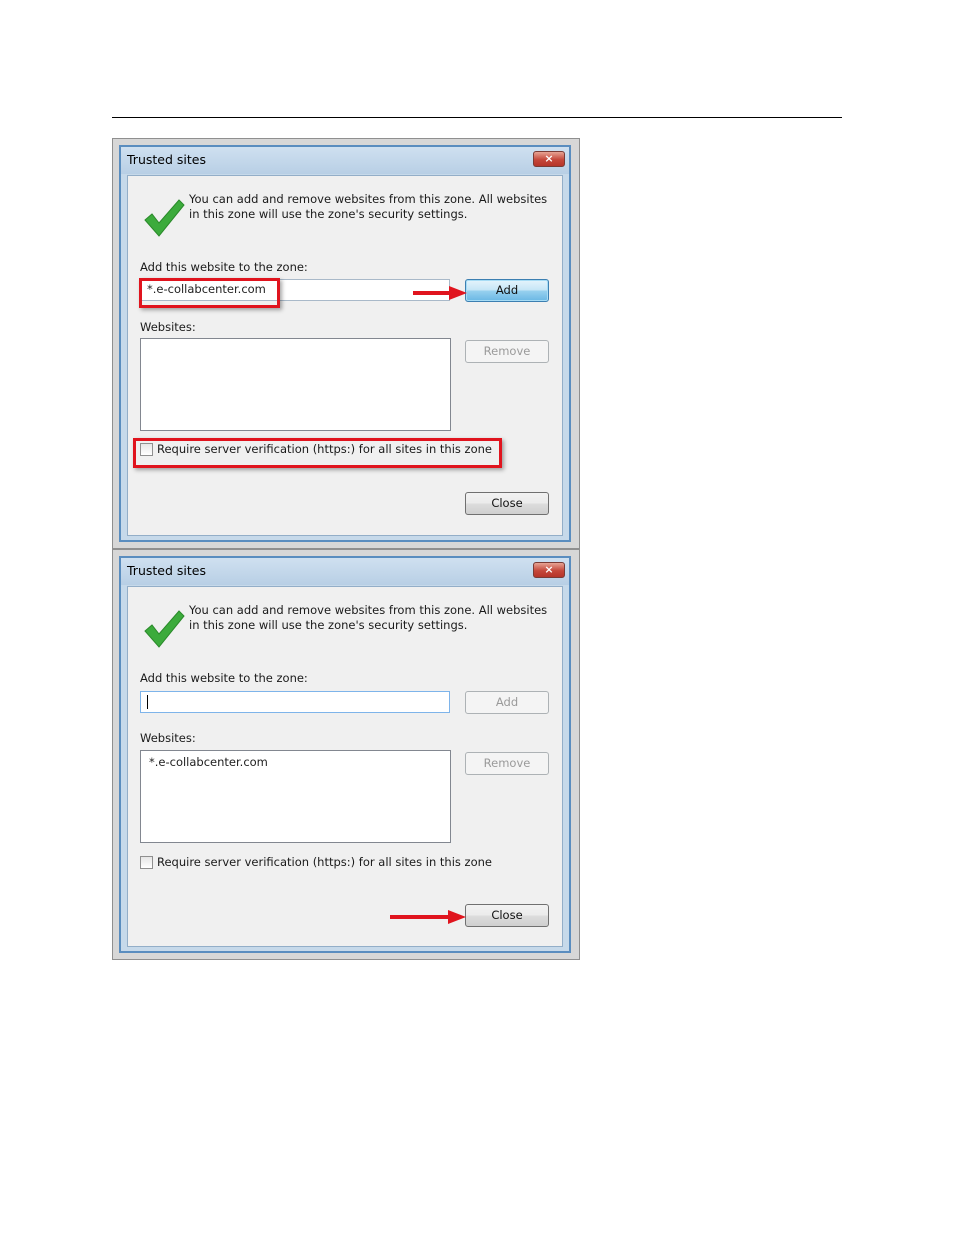 The image size is (954, 1235). I want to click on header-rule, so click(477, 117).